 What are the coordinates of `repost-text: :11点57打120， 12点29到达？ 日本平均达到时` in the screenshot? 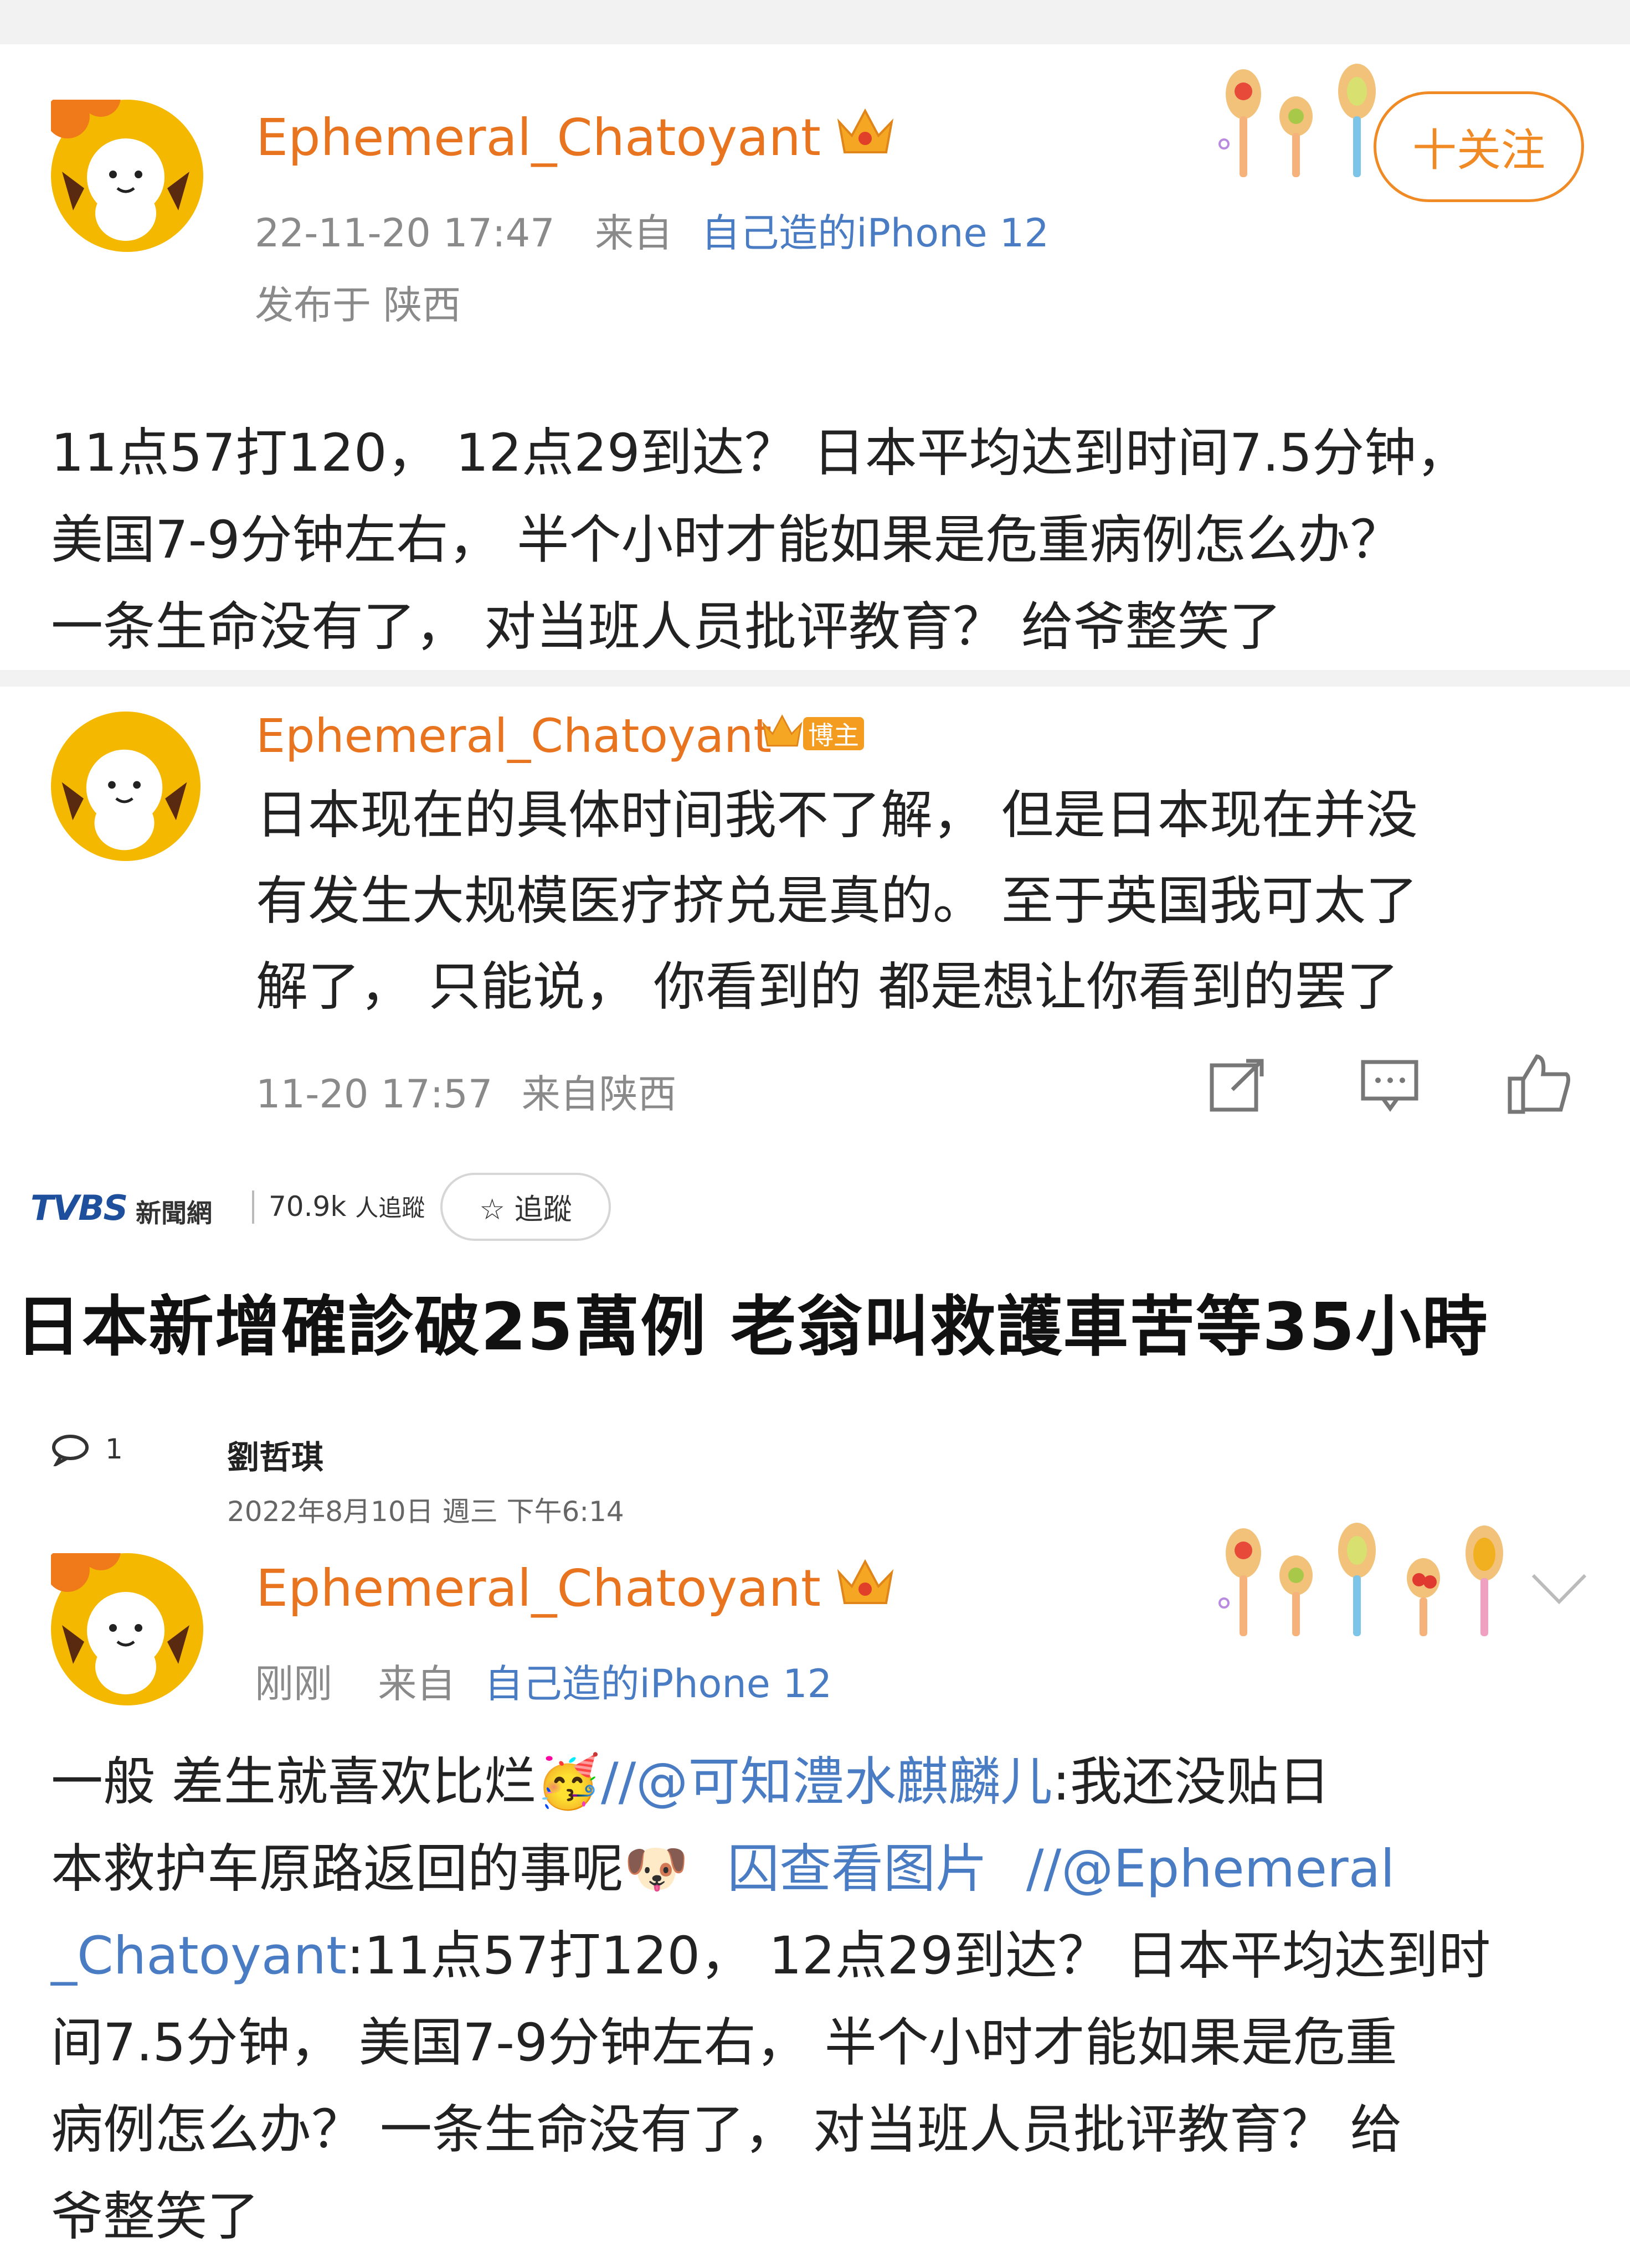 It's located at (918, 1956).